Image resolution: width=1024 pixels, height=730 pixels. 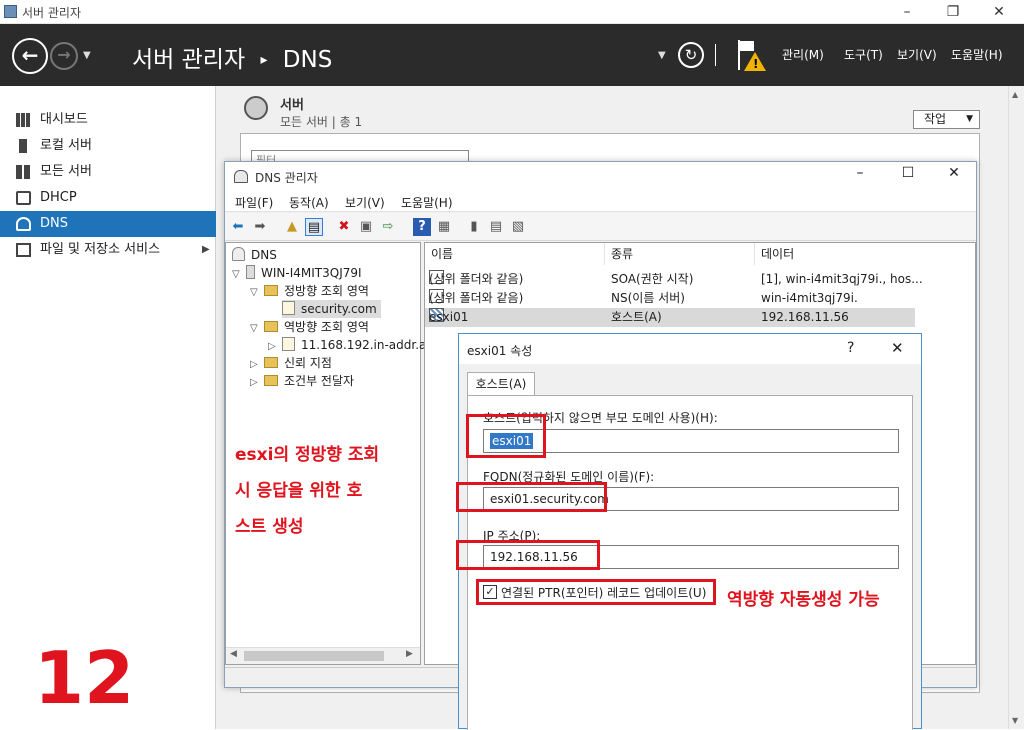 What do you see at coordinates (691, 55) in the screenshot?
I see `refresh-icon: ↻` at bounding box center [691, 55].